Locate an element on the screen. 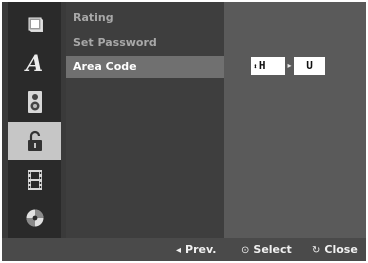 This screenshot has height=263, width=368. disc-icon is located at coordinates (34, 218).